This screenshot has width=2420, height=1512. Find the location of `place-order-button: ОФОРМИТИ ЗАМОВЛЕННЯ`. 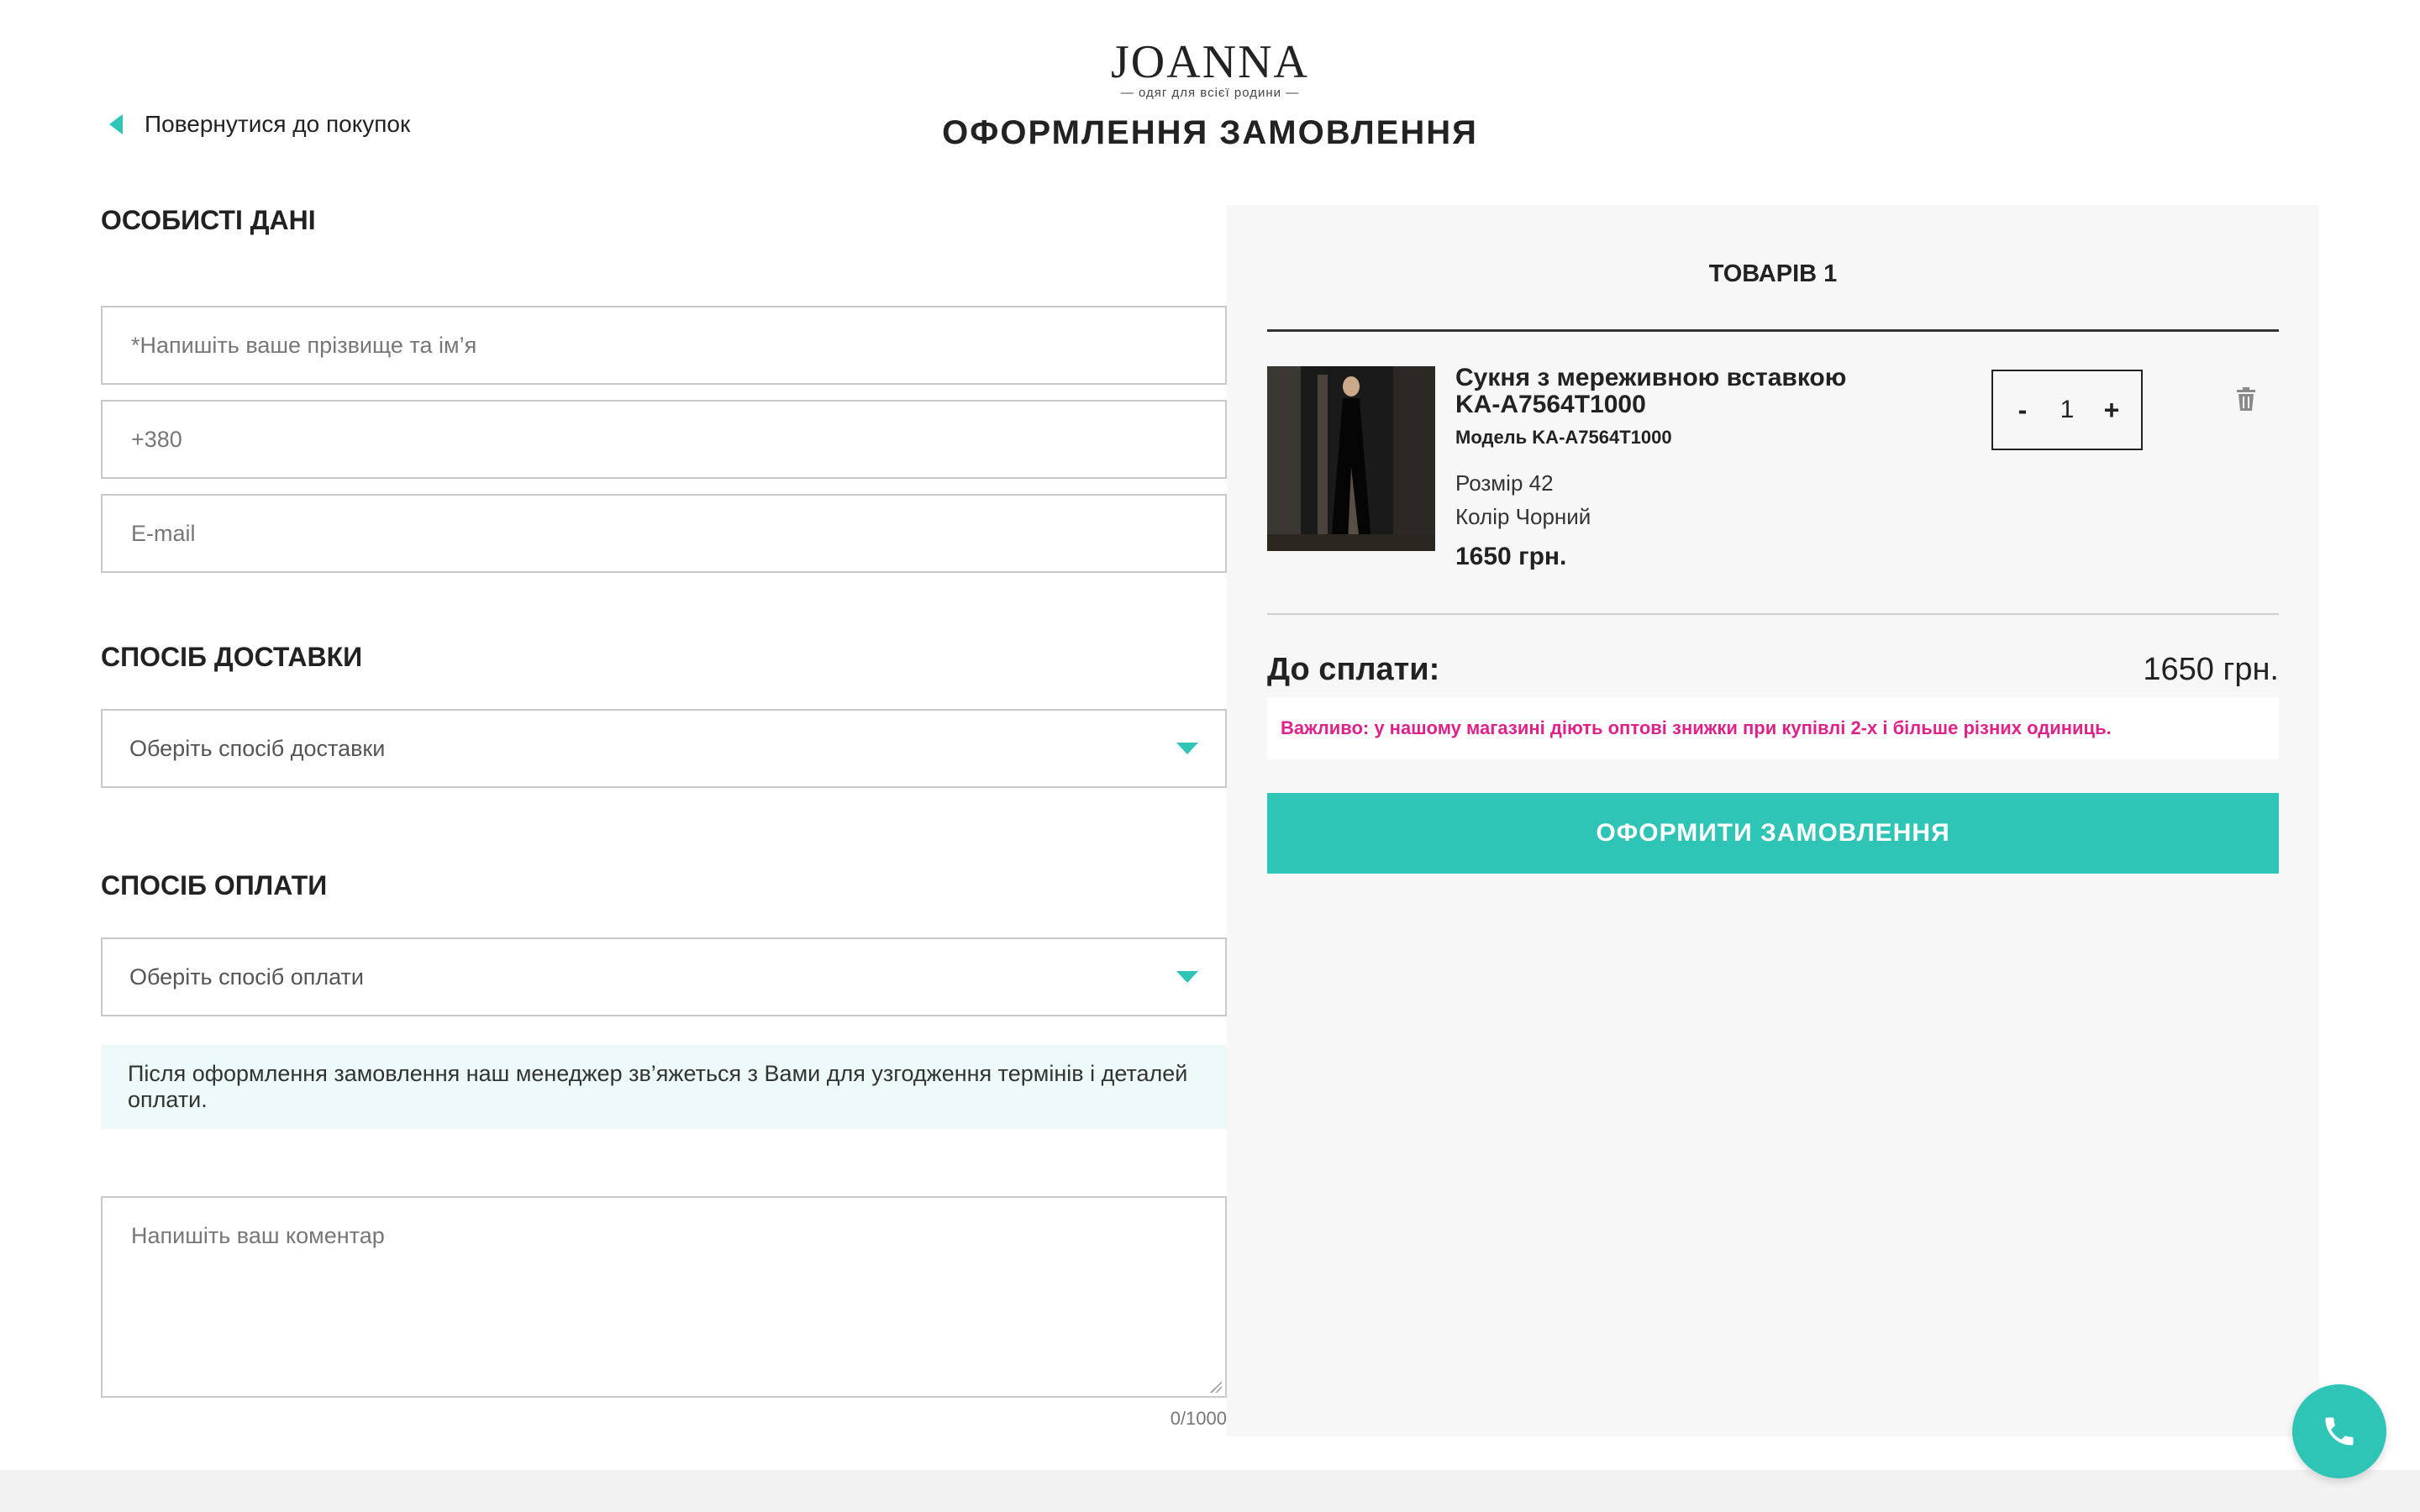

place-order-button: ОФОРМИТИ ЗАМОВЛЕННЯ is located at coordinates (1773, 833).